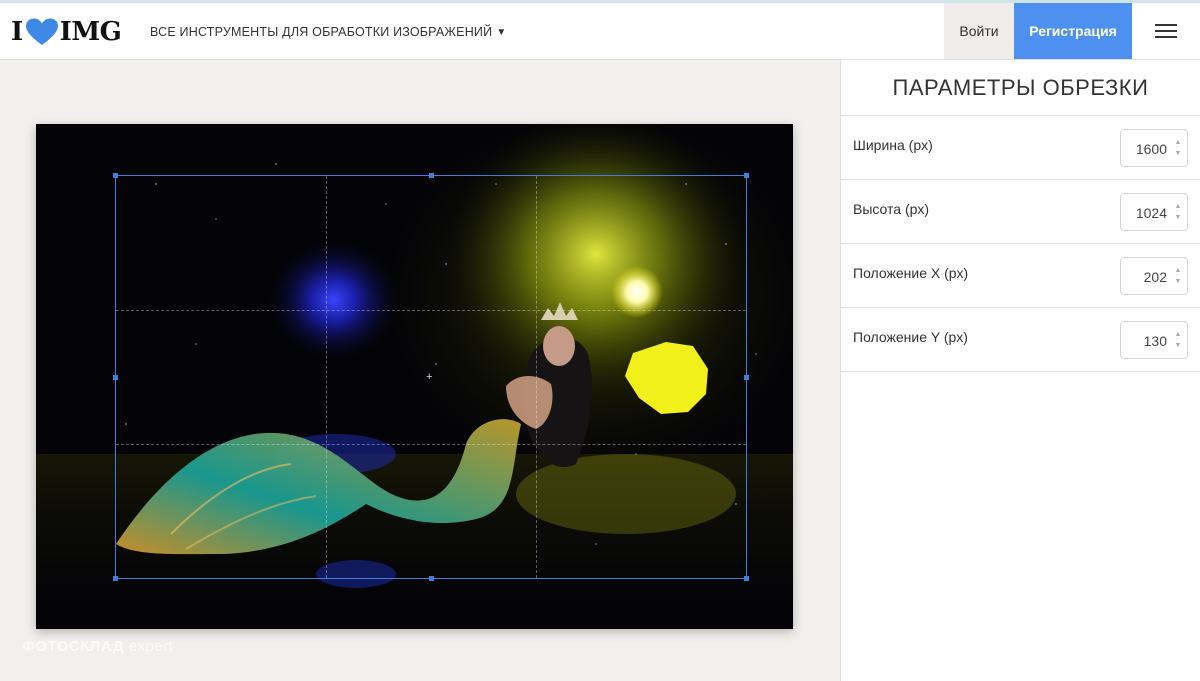  What do you see at coordinates (431, 578) in the screenshot?
I see `crop-handle-bottom` at bounding box center [431, 578].